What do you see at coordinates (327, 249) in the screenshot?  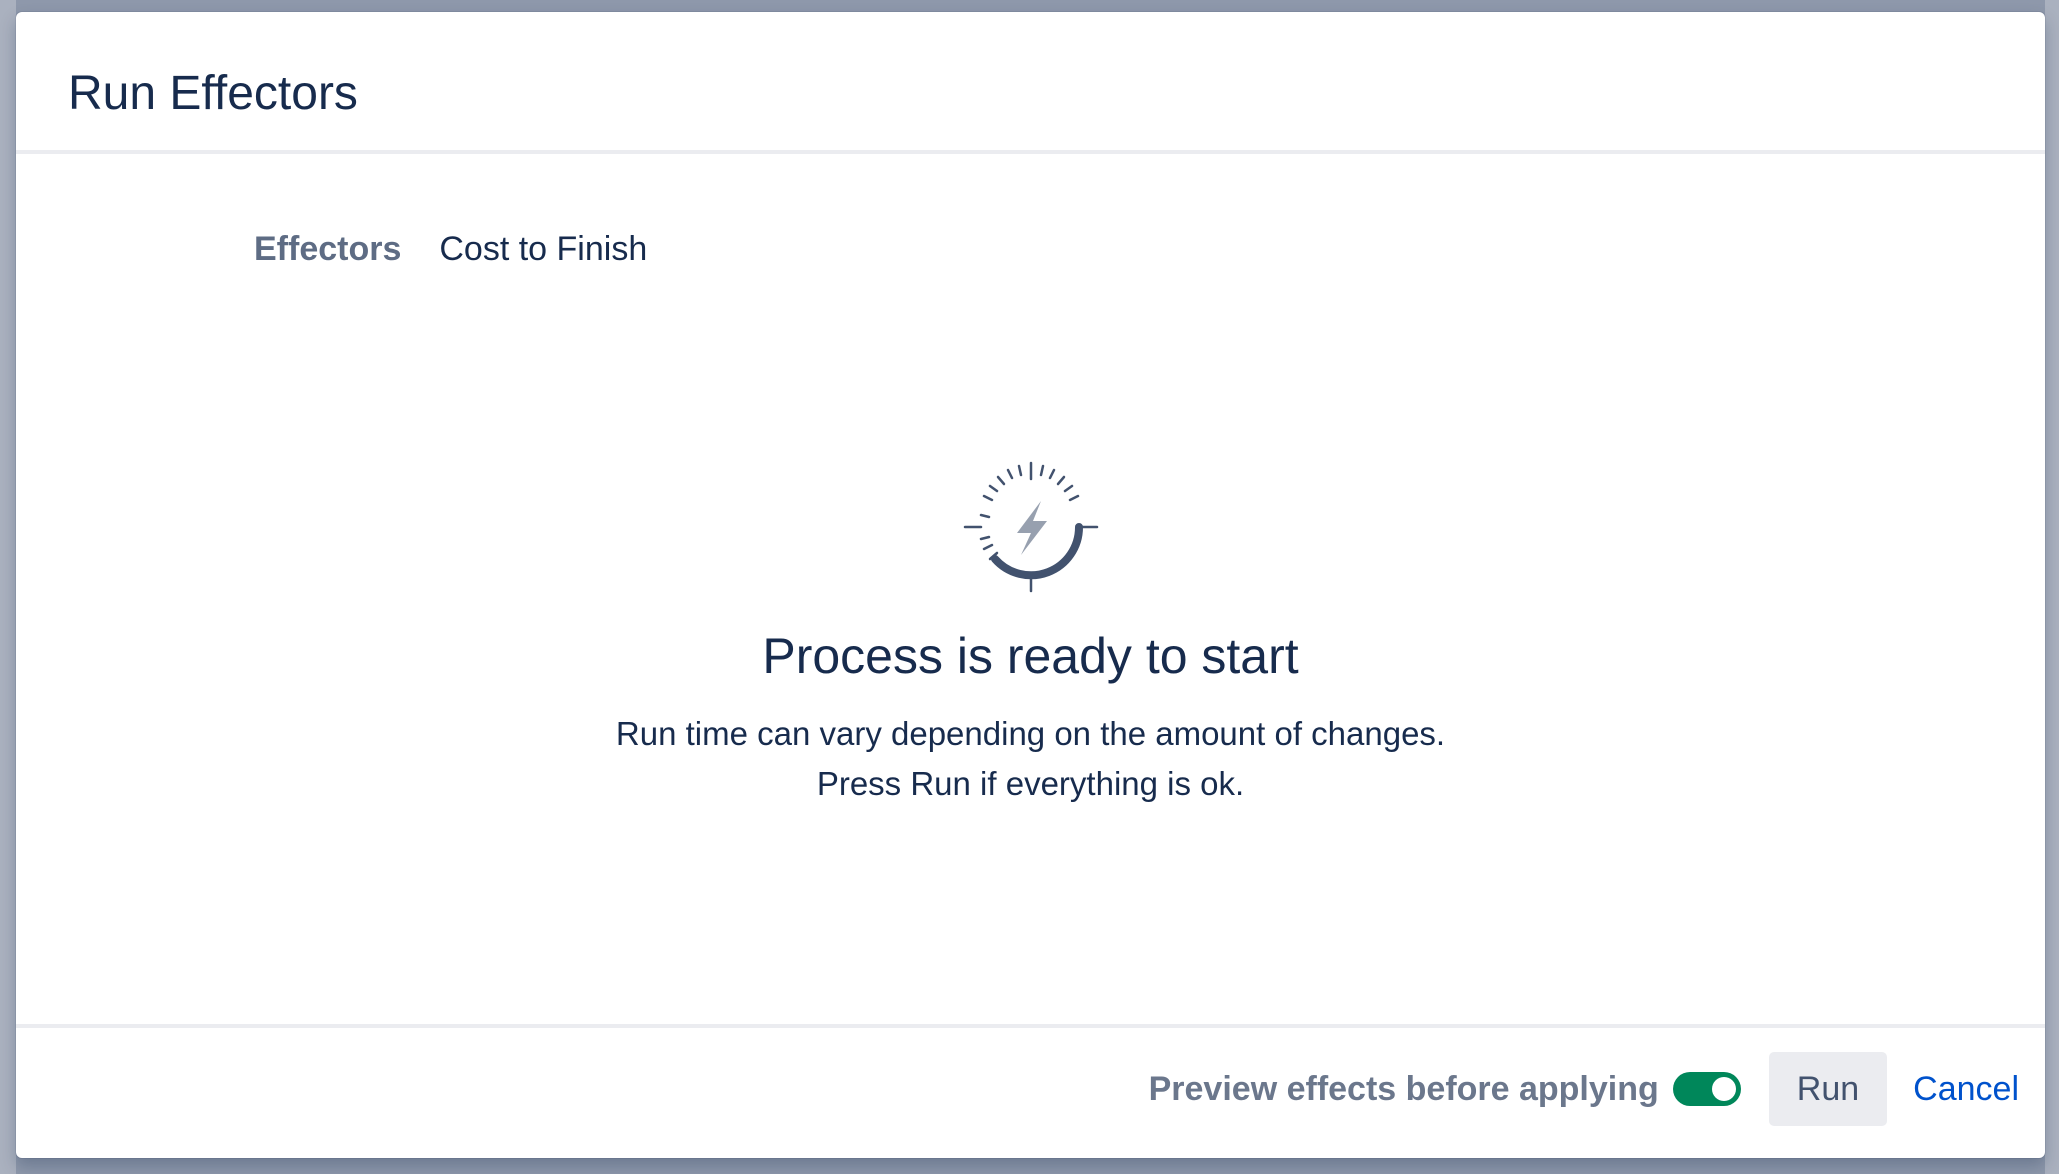 I see `tab-effectors: Effectors` at bounding box center [327, 249].